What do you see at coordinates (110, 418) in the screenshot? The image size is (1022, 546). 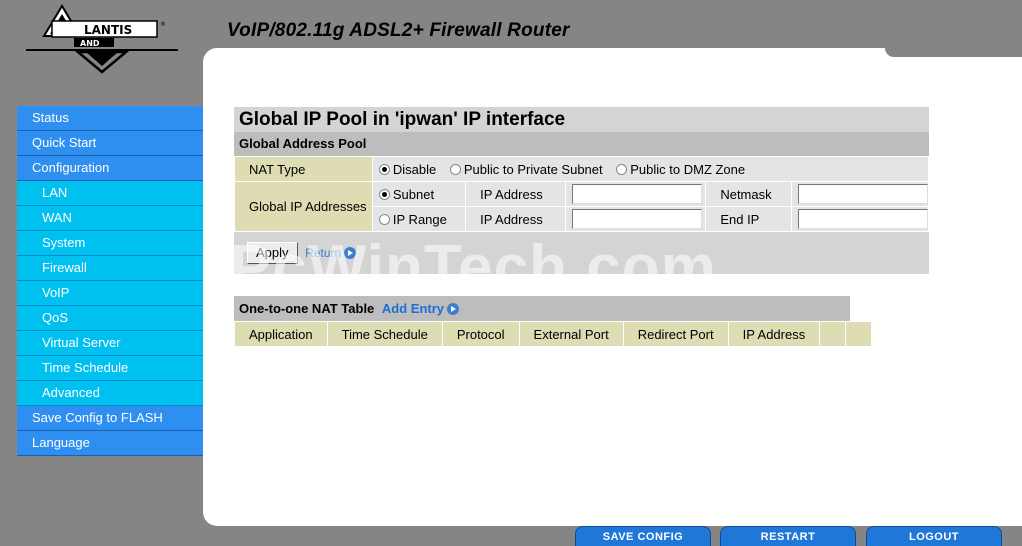 I see `sidebar-item-save-config: Save Config to FLASH` at bounding box center [110, 418].